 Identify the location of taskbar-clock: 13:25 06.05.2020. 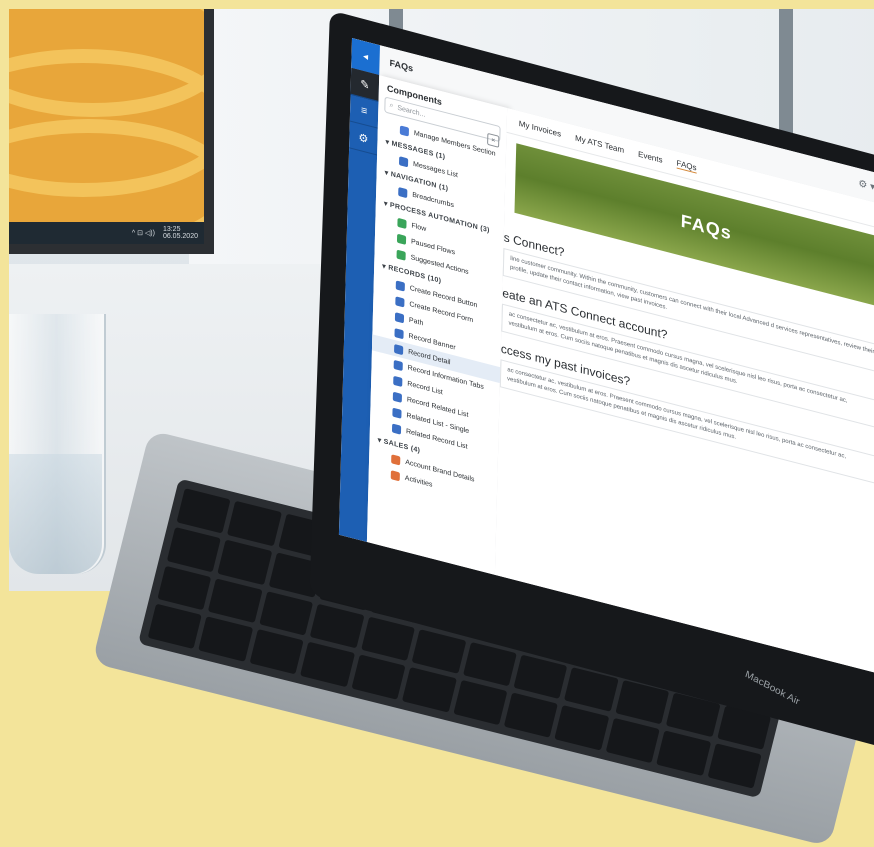
(180, 233).